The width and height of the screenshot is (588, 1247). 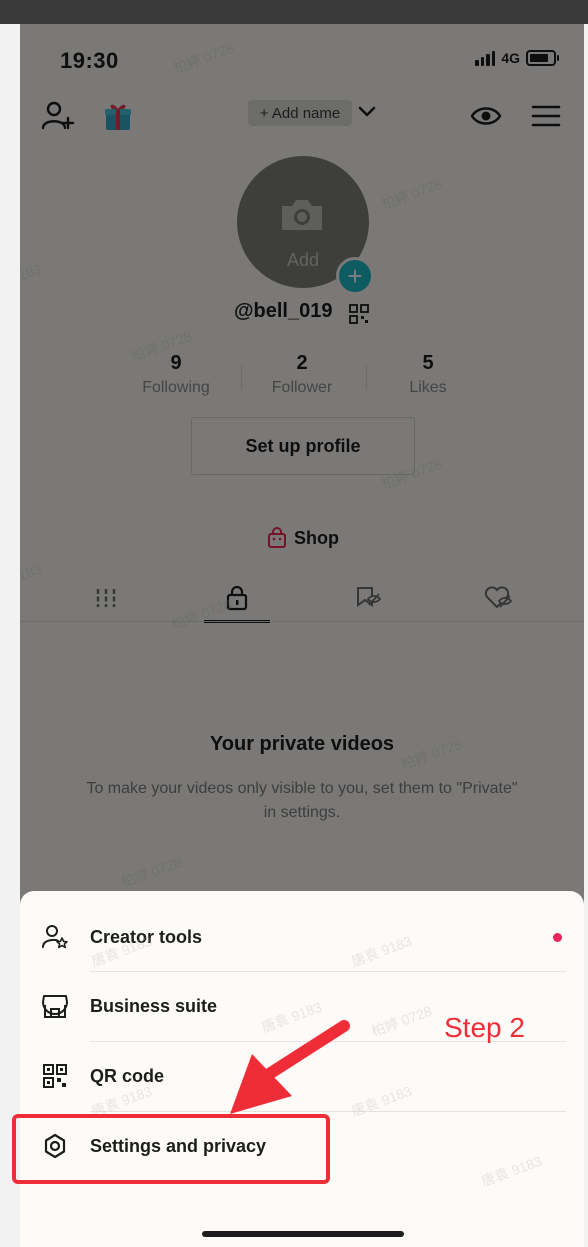 What do you see at coordinates (55, 937) in the screenshot?
I see `person-star-icon` at bounding box center [55, 937].